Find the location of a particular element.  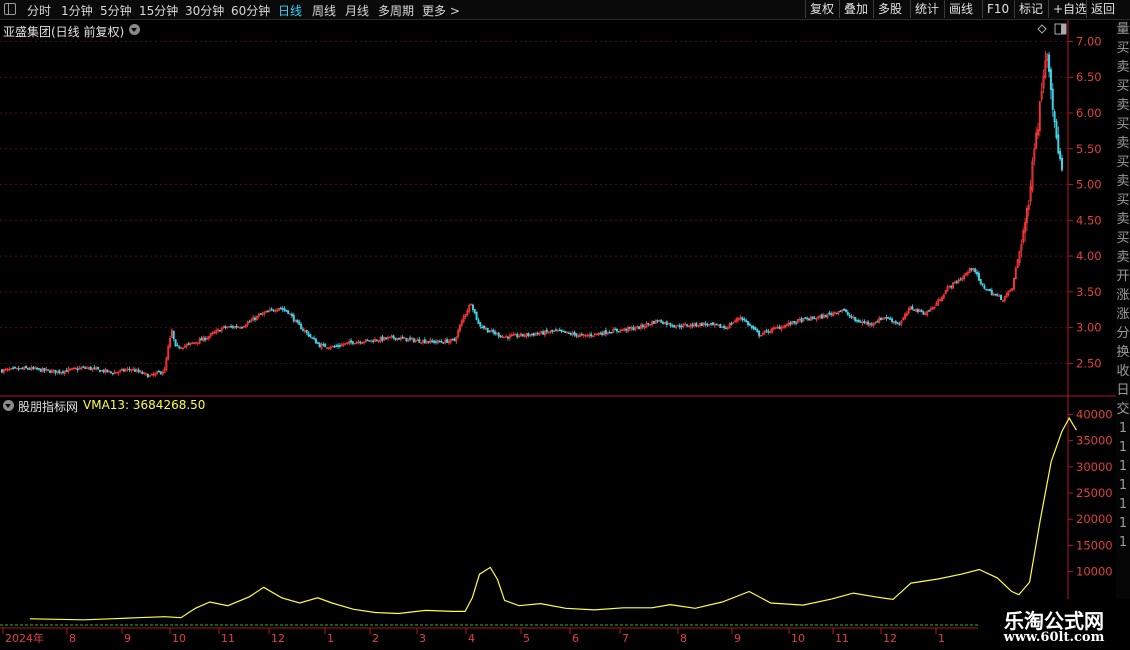

tab-daily: 日线 is located at coordinates (290, 10).